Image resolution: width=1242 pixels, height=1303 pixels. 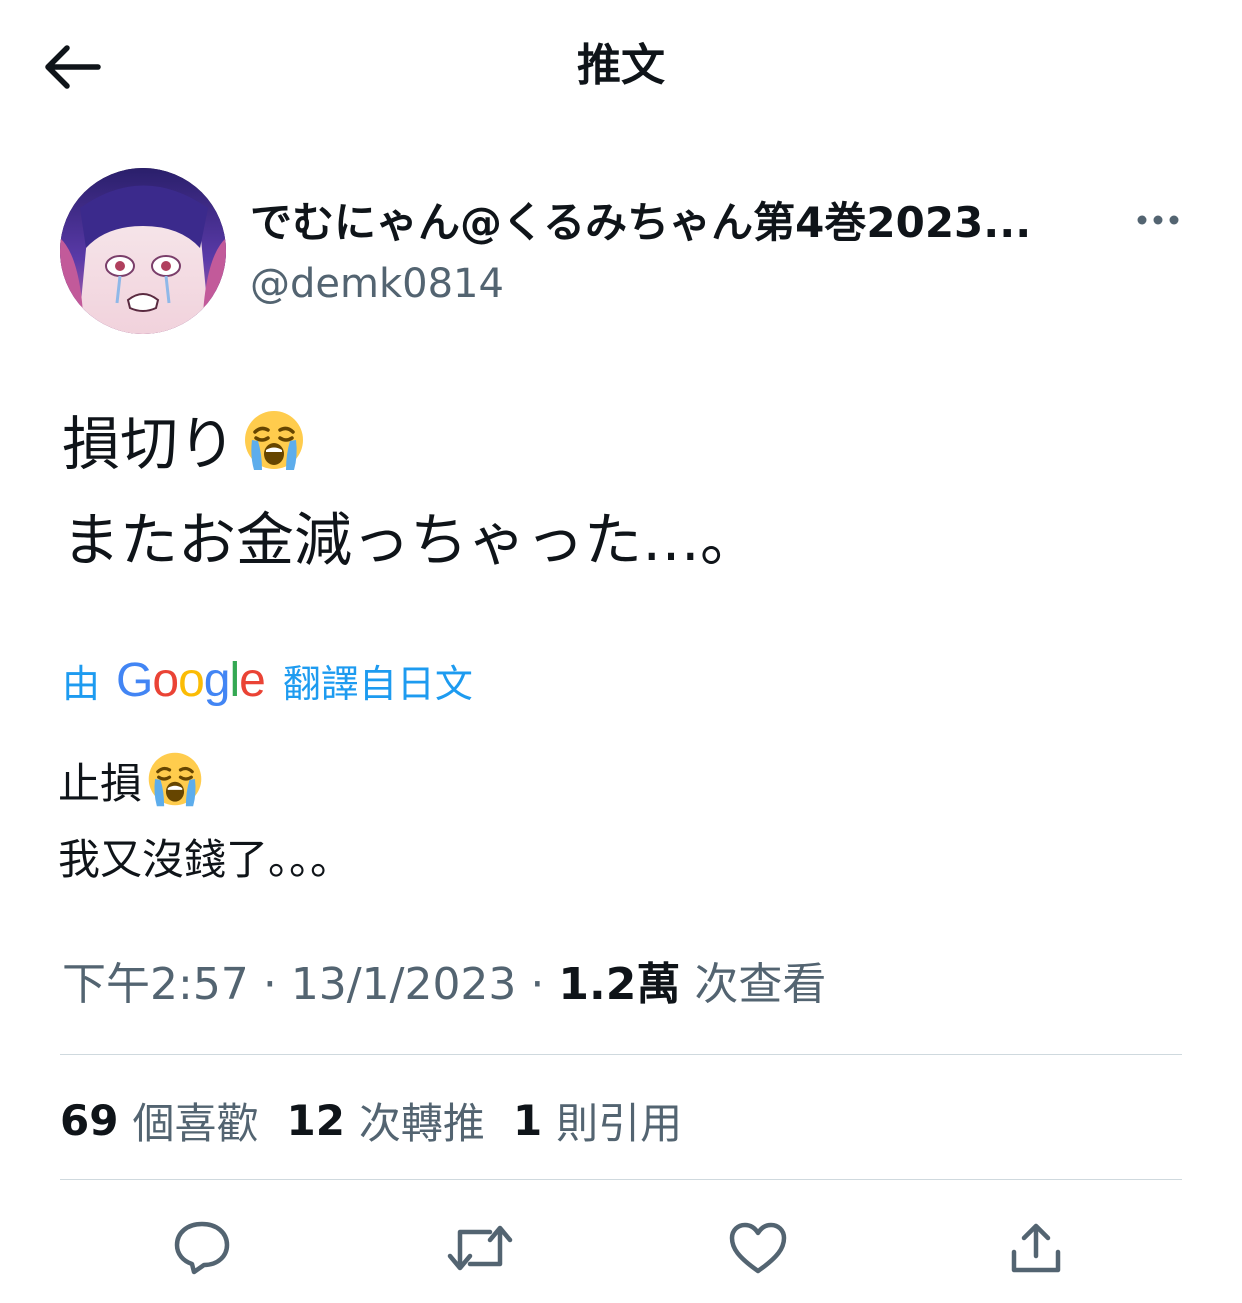 I want to click on translated-text: 止損 我又沒錢了。。。, so click(x=618, y=821).